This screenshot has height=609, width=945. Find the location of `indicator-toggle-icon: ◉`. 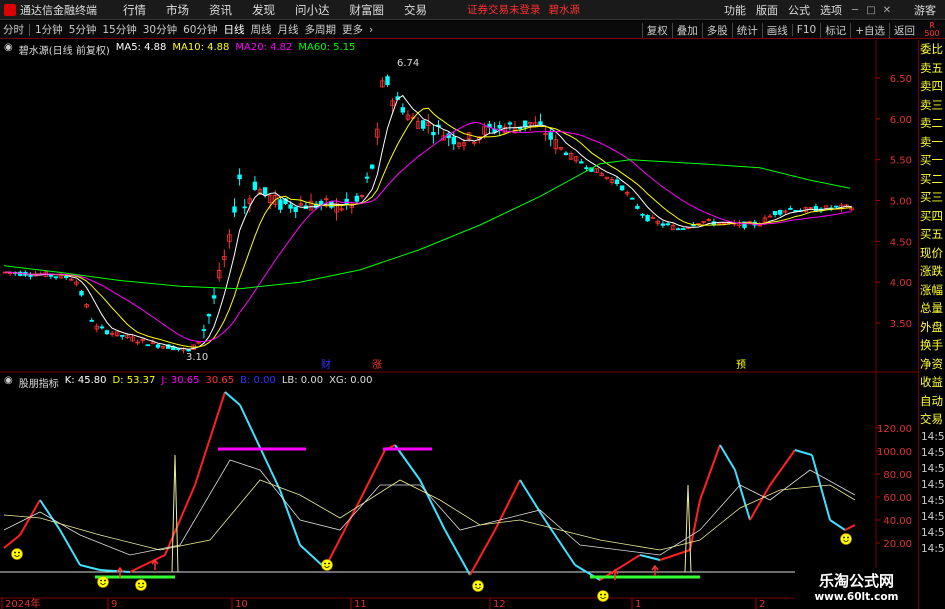

indicator-toggle-icon: ◉ is located at coordinates (8, 382).